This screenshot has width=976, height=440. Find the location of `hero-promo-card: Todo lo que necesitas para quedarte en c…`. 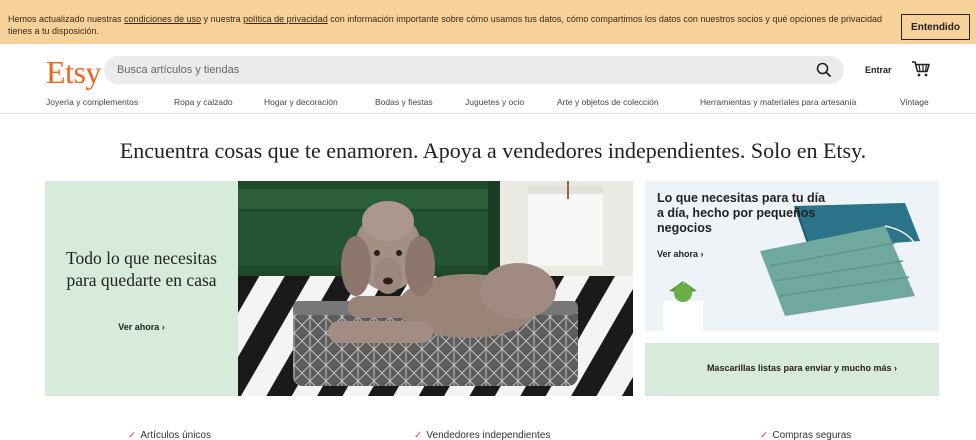

hero-promo-card: Todo lo que necesitas para quedarte en c… is located at coordinates (141, 288).